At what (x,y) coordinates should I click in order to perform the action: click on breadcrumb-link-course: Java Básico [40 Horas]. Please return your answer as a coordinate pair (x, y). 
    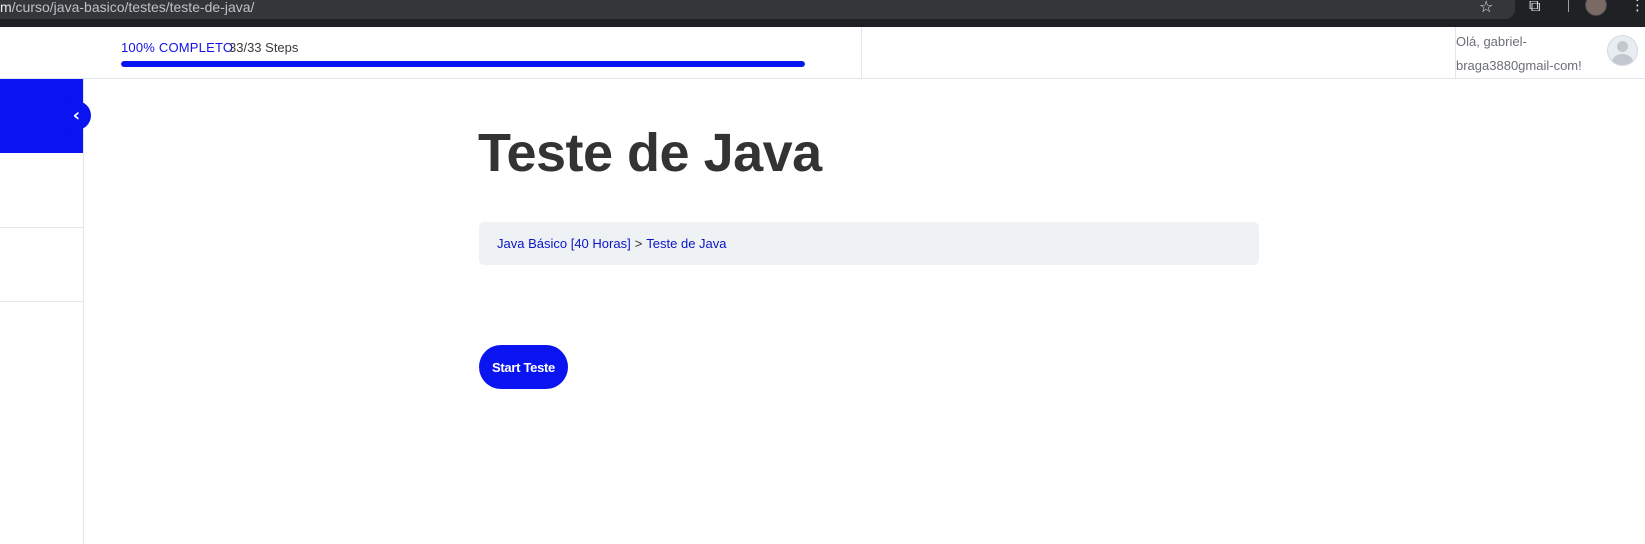
    Looking at the image, I should click on (564, 243).